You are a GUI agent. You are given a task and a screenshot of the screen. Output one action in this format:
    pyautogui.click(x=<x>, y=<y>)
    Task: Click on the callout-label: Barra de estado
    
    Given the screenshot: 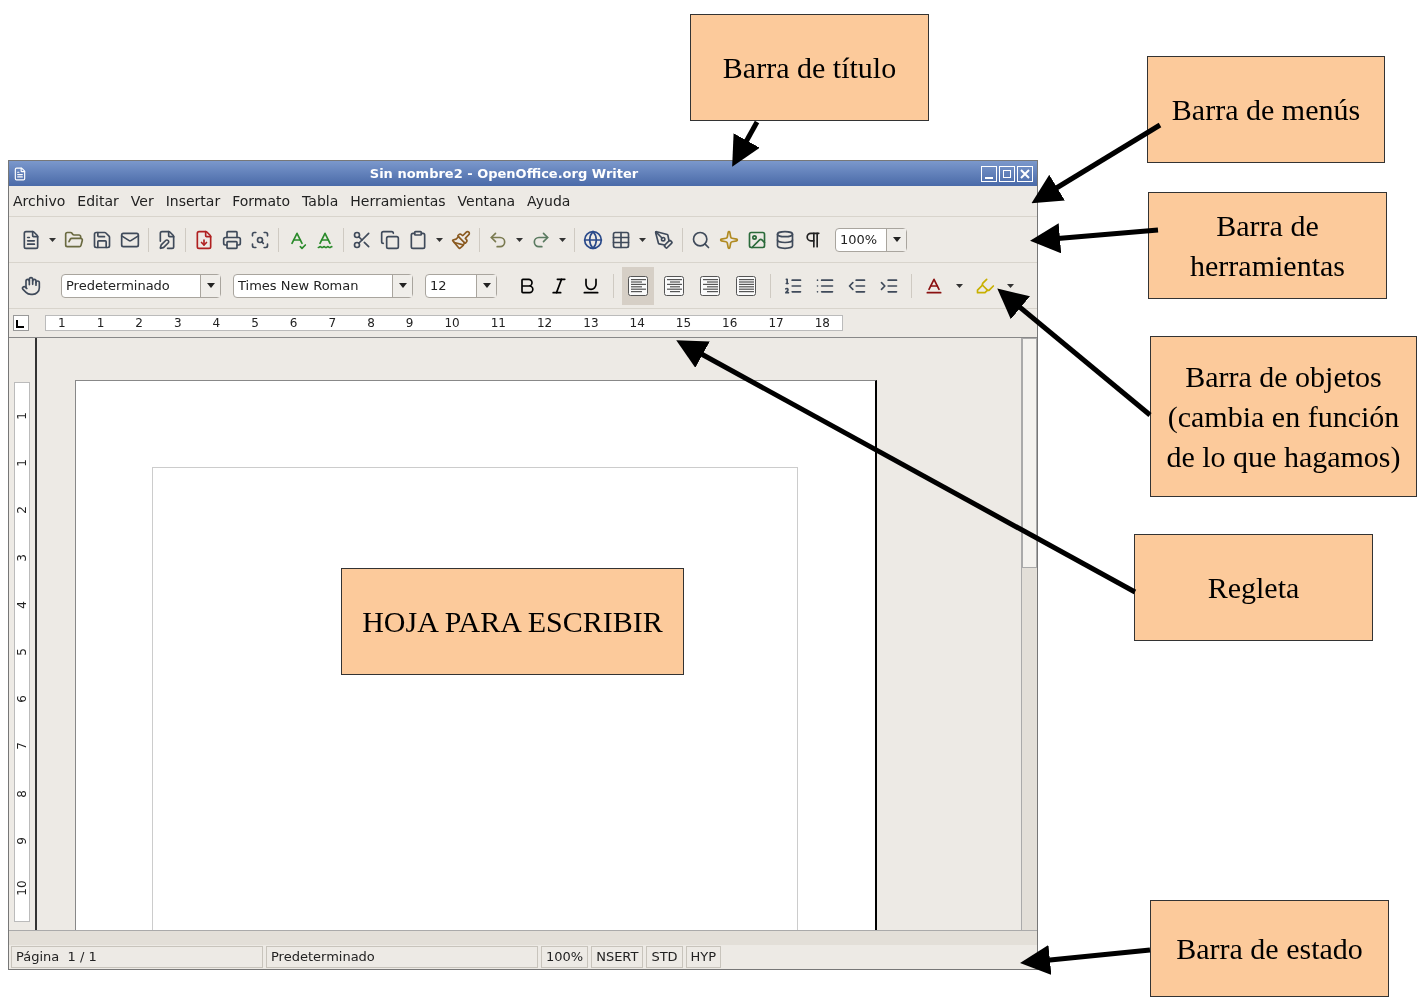 What is the action you would take?
    pyautogui.click(x=1269, y=948)
    